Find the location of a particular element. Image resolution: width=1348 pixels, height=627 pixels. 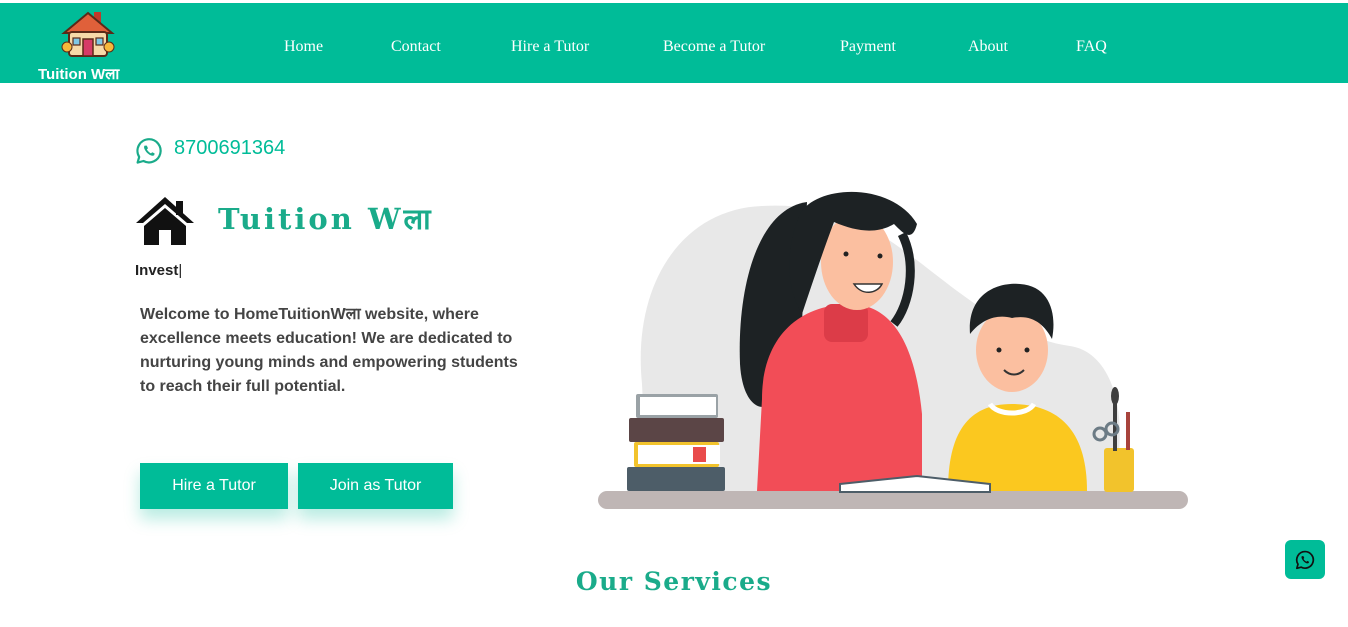

typed-text: Invest is located at coordinates (157, 270).